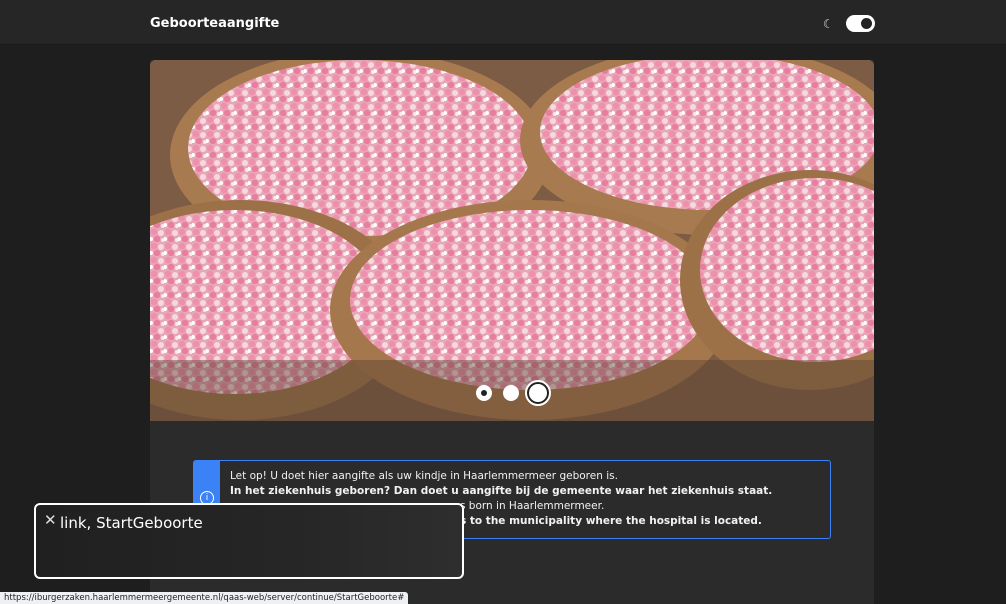  Describe the element at coordinates (50, 520) in the screenshot. I see `close-icon: ✕` at that location.